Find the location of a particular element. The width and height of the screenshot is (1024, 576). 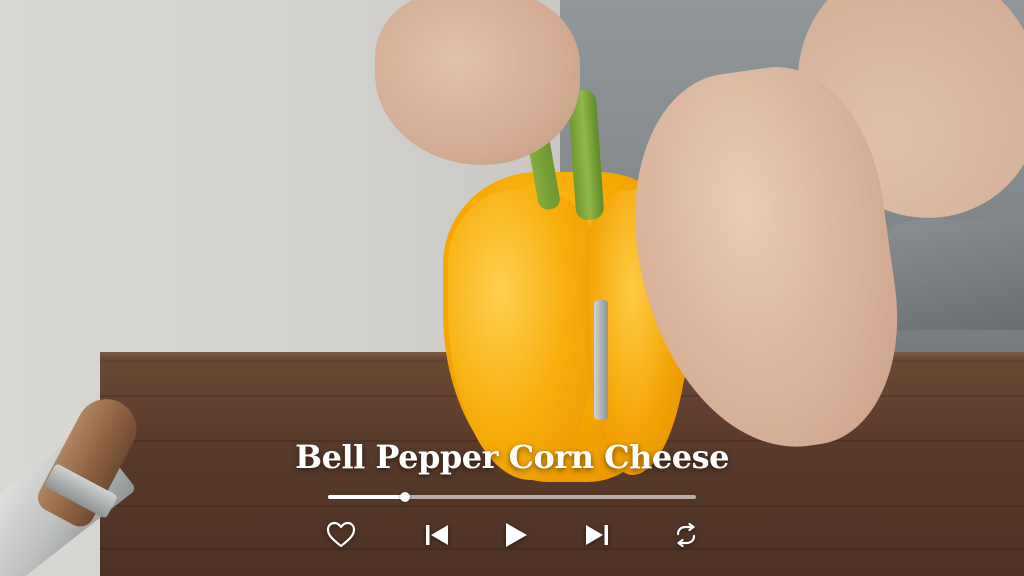

skip-next-icon is located at coordinates (597, 535).